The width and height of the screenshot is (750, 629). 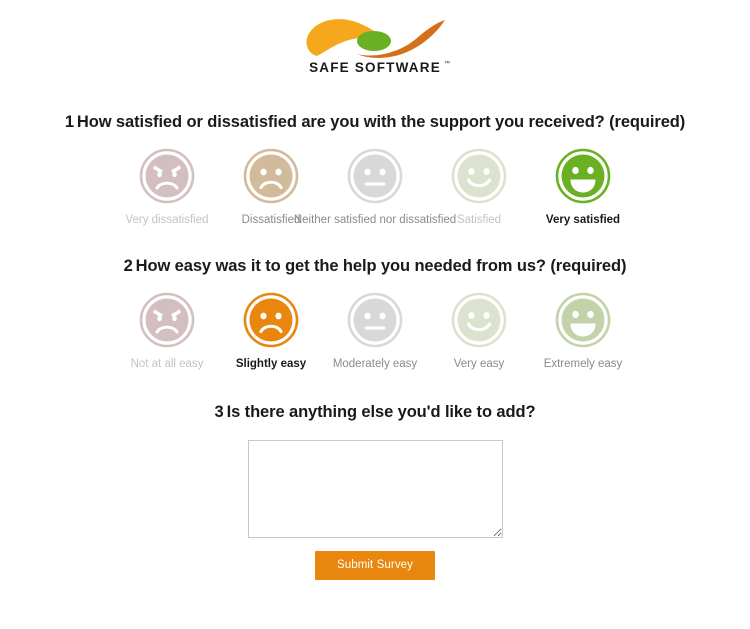 I want to click on rating-option-2-5: Extremely easy, so click(x=583, y=331).